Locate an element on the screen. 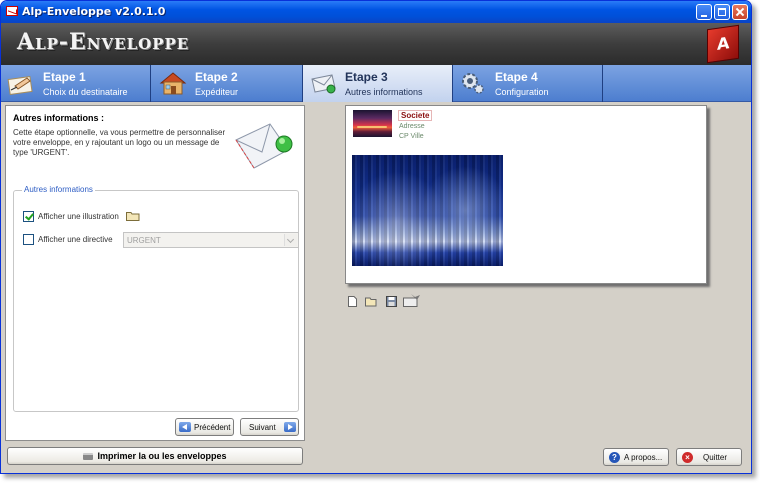 The height and width of the screenshot is (483, 760). printer-icon is located at coordinates (88, 456).